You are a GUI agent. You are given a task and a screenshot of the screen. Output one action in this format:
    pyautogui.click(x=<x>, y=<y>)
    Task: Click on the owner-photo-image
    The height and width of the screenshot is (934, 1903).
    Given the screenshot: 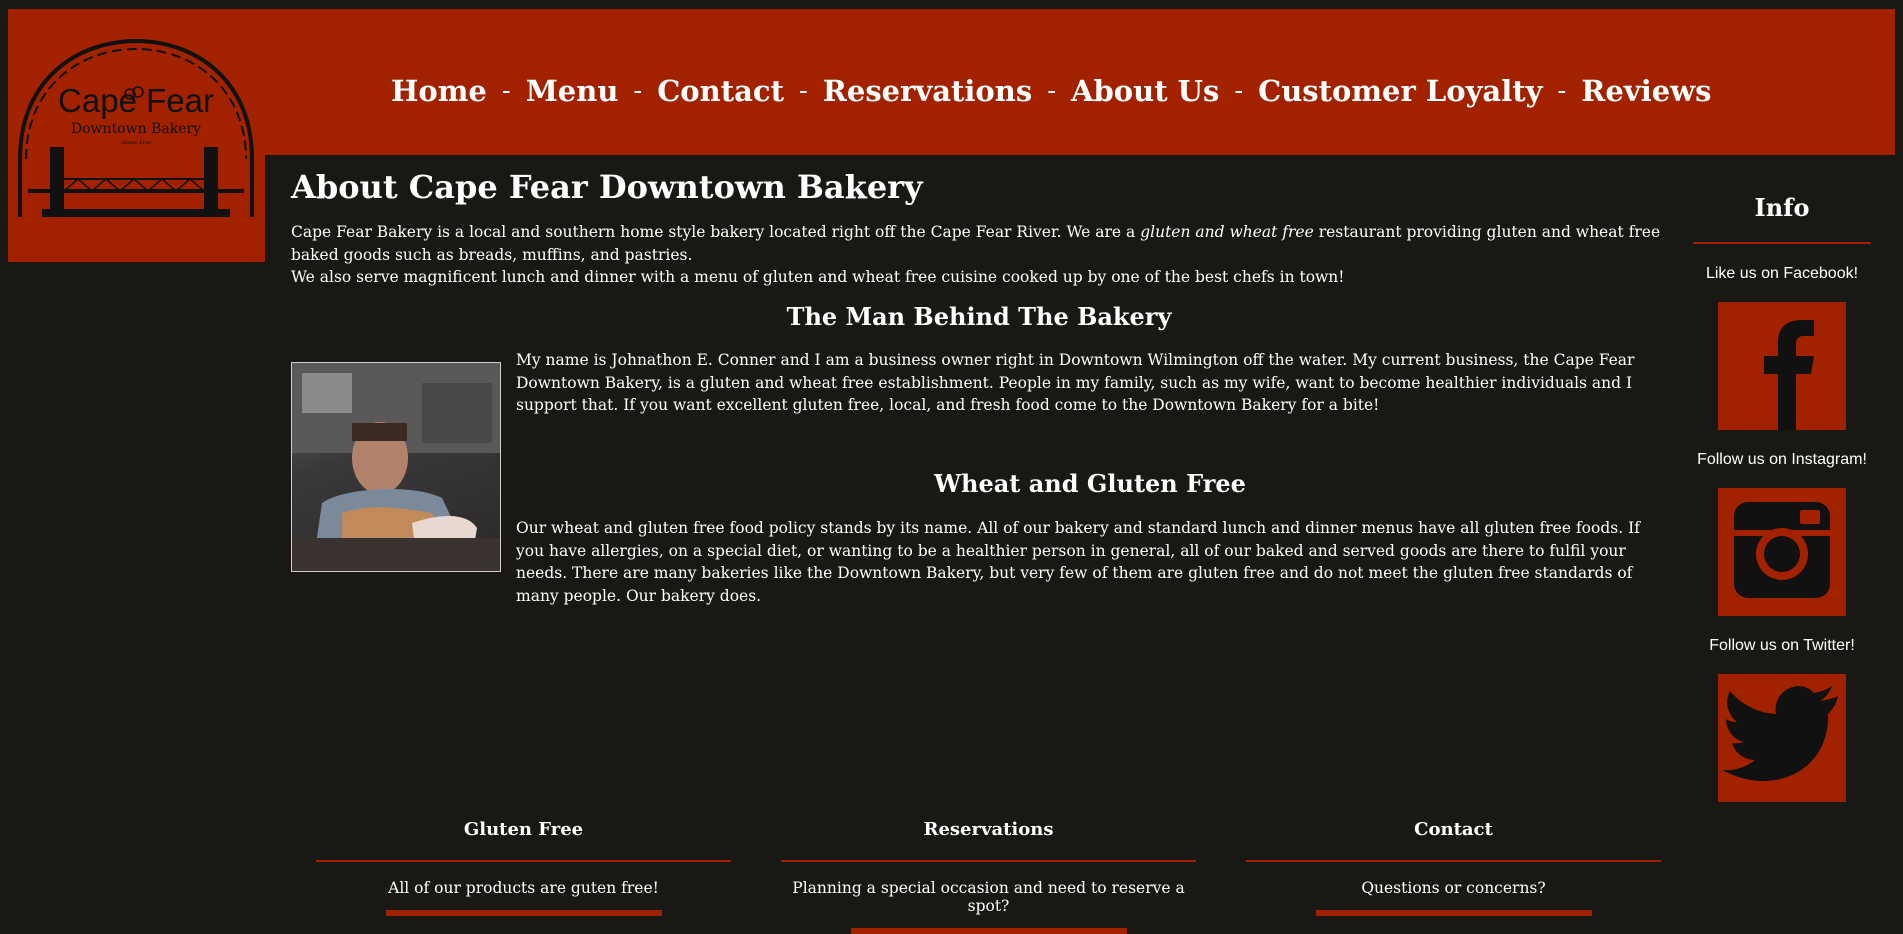 What is the action you would take?
    pyautogui.click(x=396, y=467)
    